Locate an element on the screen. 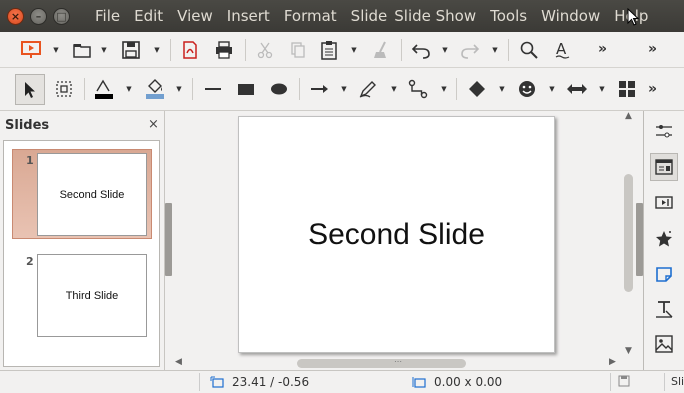 The height and width of the screenshot is (393, 684). line-color-dropdown: ▼ is located at coordinates (129, 89).